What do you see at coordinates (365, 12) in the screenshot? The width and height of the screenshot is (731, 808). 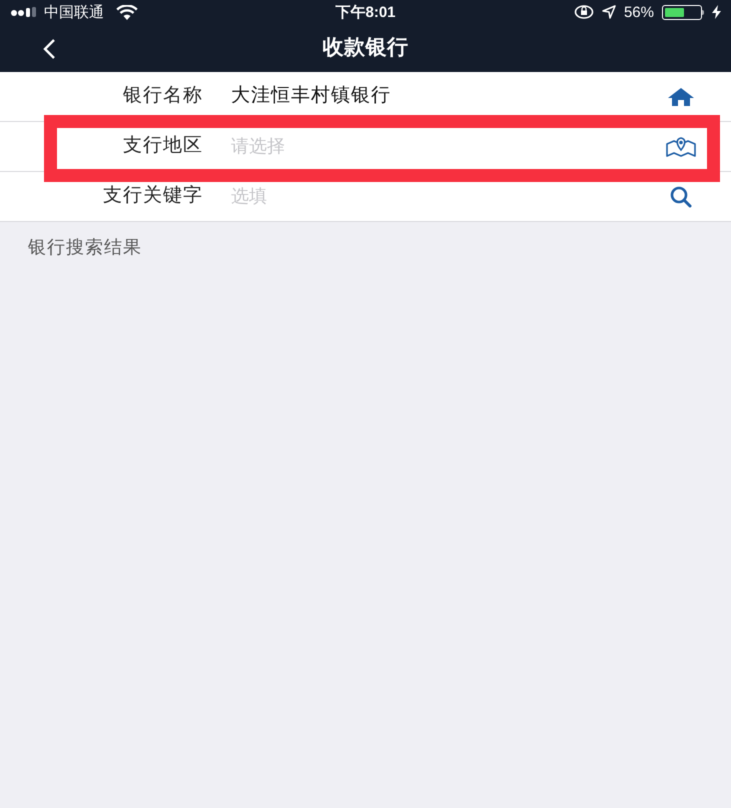 I see `clock: 下午8:01` at bounding box center [365, 12].